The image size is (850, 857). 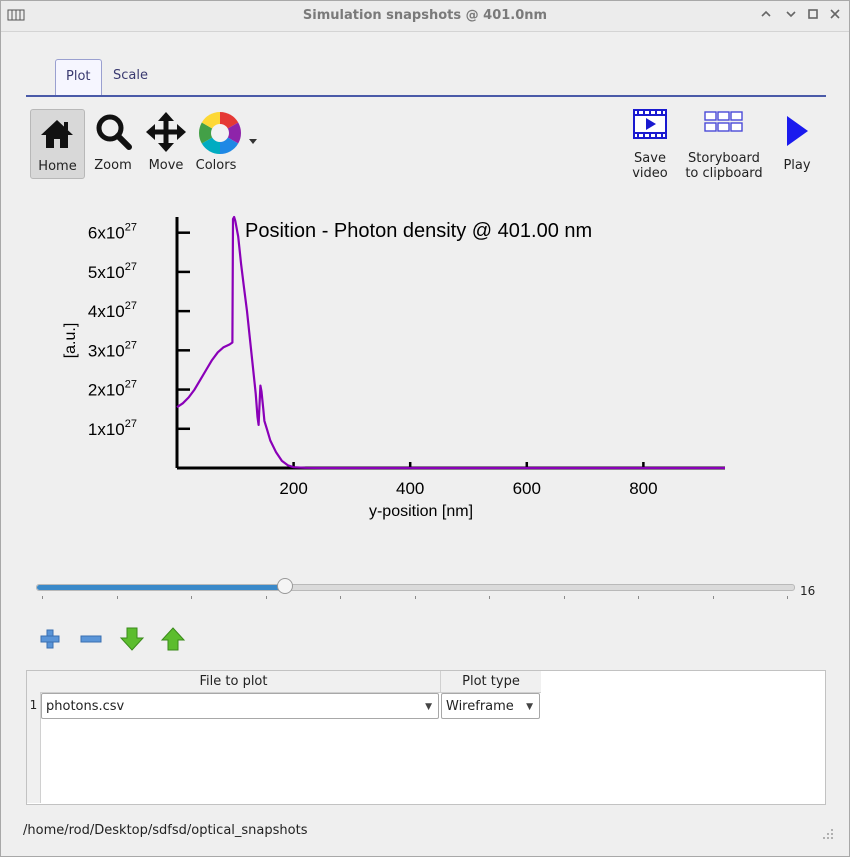 What do you see at coordinates (480, 706) in the screenshot?
I see `plot-type-select-value: Wireframe` at bounding box center [480, 706].